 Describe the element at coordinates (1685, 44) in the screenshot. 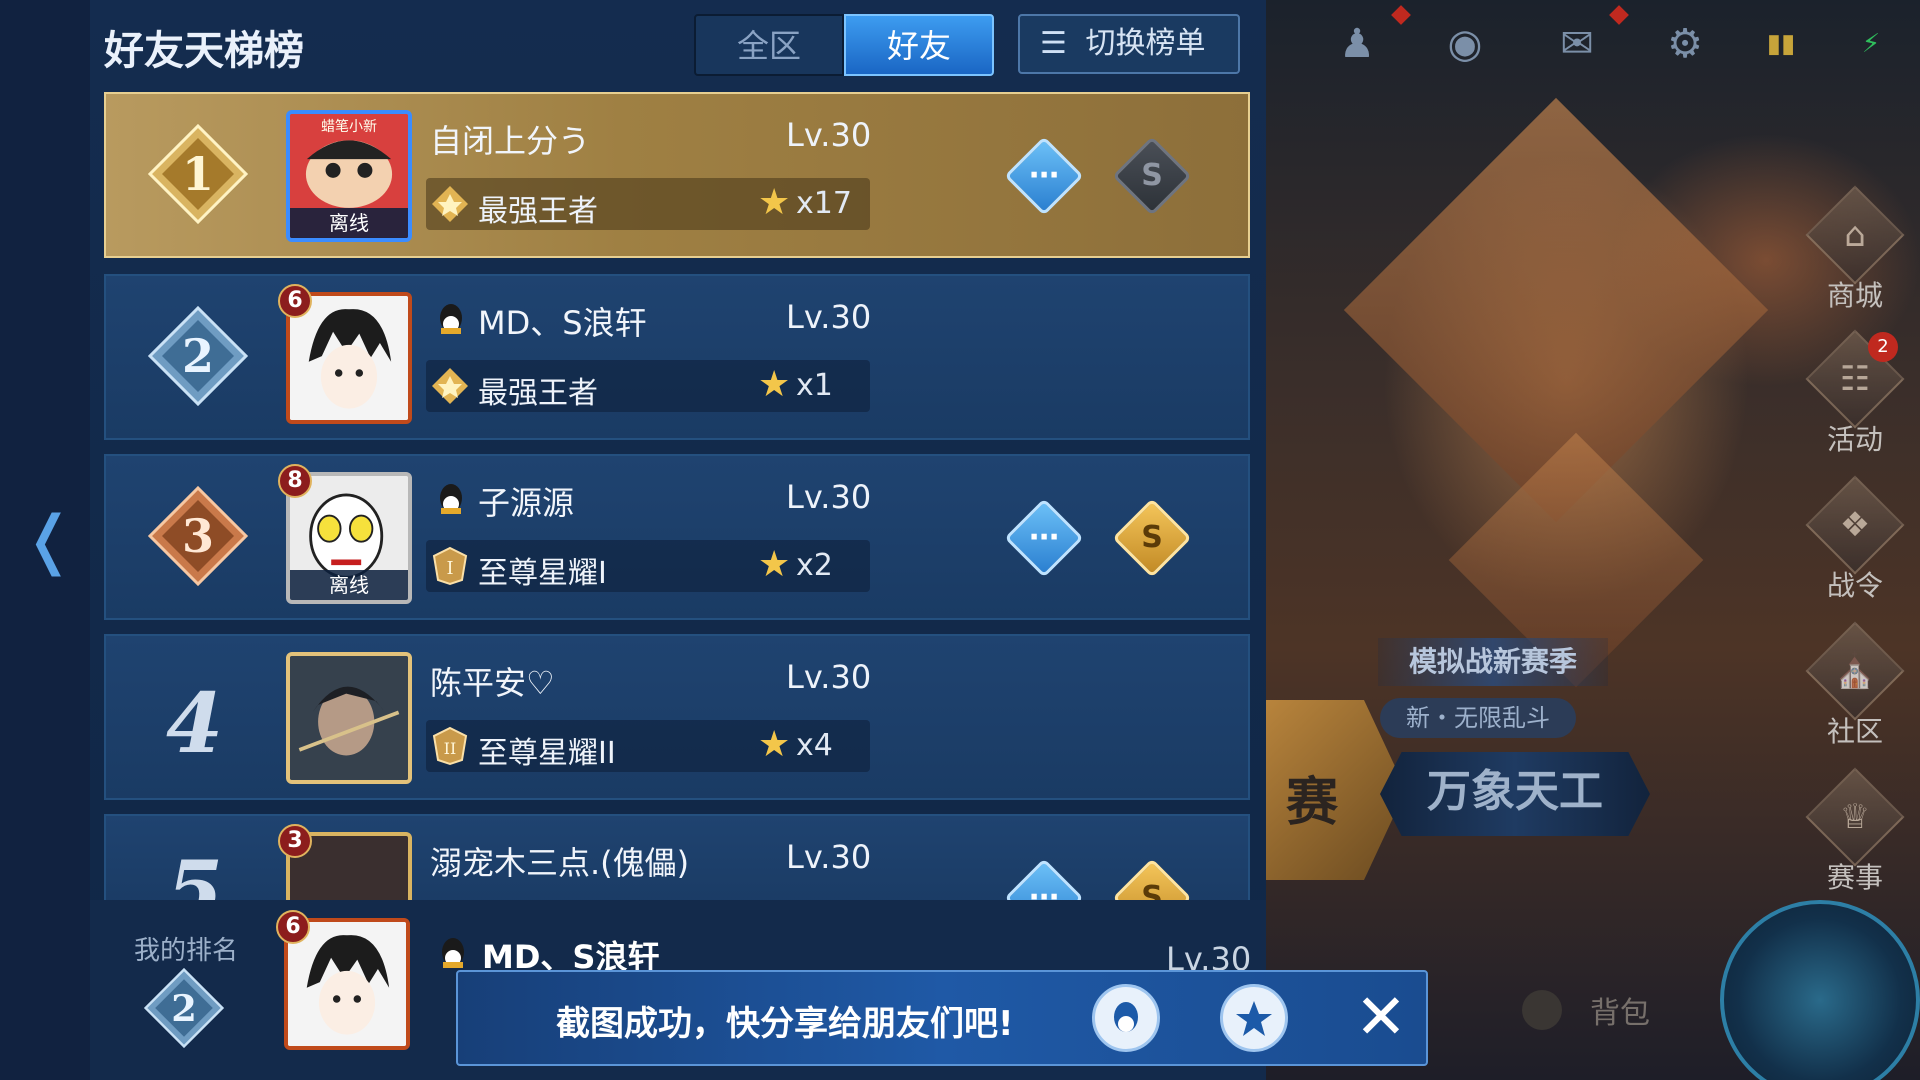

I see `gear-icon: ⚙` at that location.